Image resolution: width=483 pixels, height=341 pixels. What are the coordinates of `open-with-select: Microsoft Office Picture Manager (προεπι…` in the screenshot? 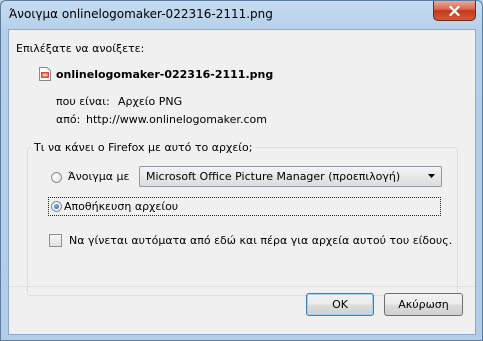 It's located at (290, 176).